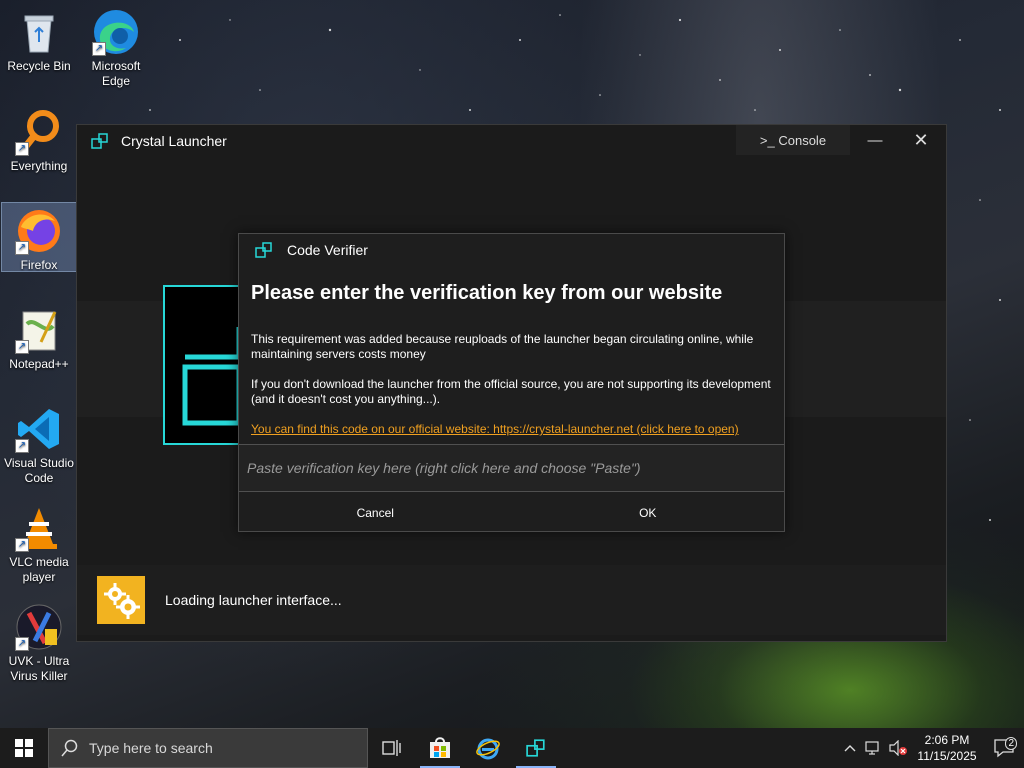 This screenshot has width=1024, height=768. I want to click on cancel-button: Cancel, so click(375, 513).